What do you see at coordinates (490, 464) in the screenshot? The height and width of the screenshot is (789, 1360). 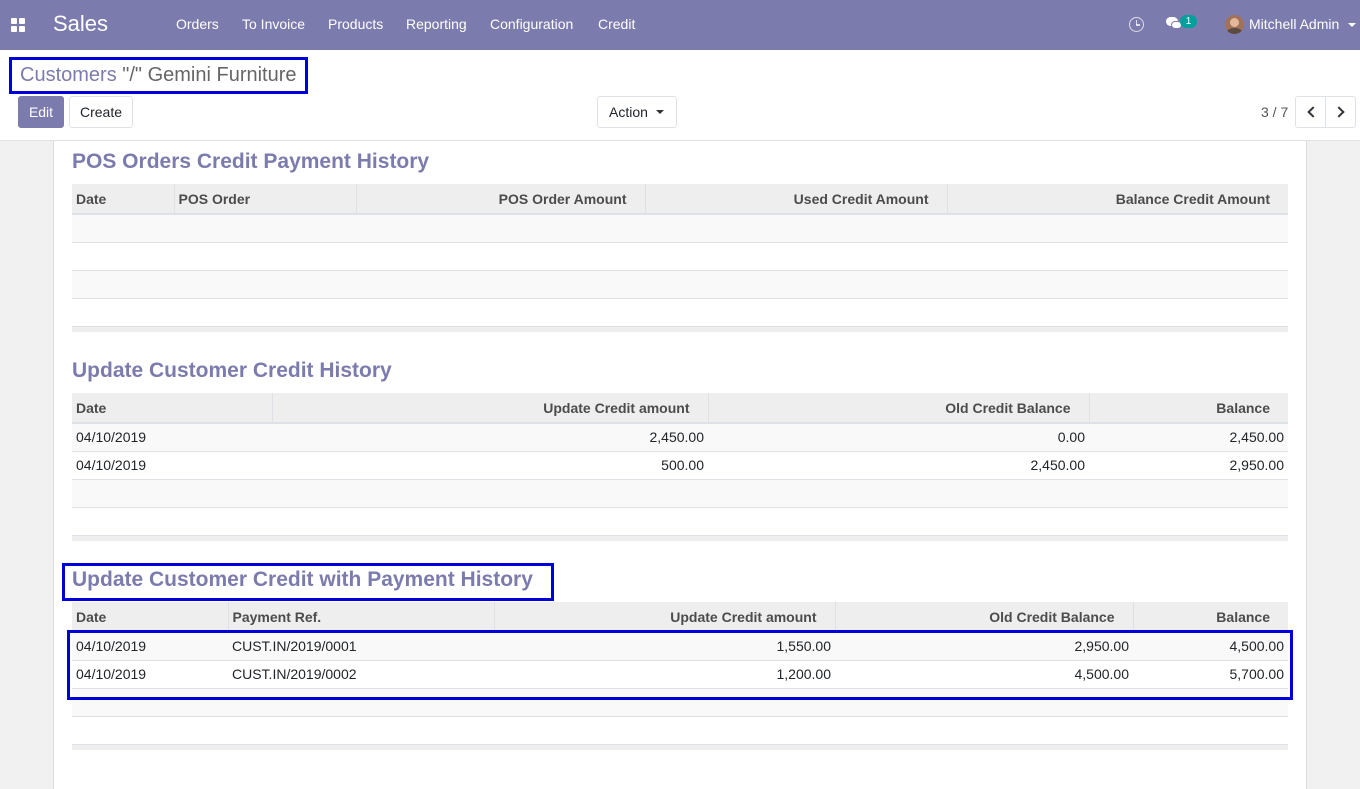 I see `cell-update-credit: 500.00` at bounding box center [490, 464].